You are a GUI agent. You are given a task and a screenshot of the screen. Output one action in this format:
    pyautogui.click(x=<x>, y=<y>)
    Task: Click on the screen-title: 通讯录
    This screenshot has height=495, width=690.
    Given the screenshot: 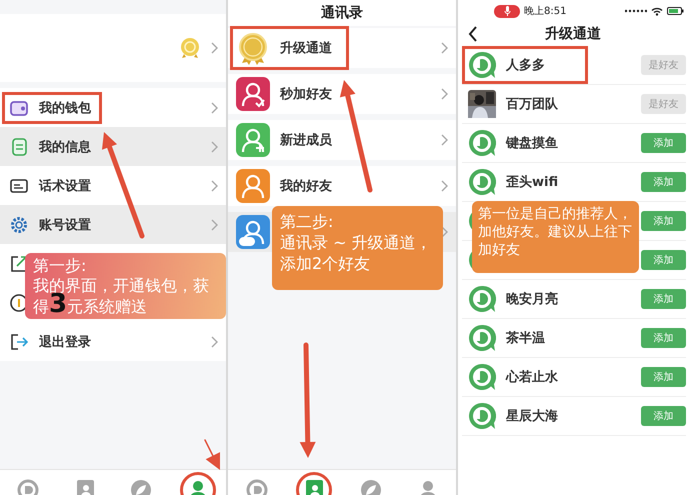 What is the action you would take?
    pyautogui.click(x=342, y=13)
    